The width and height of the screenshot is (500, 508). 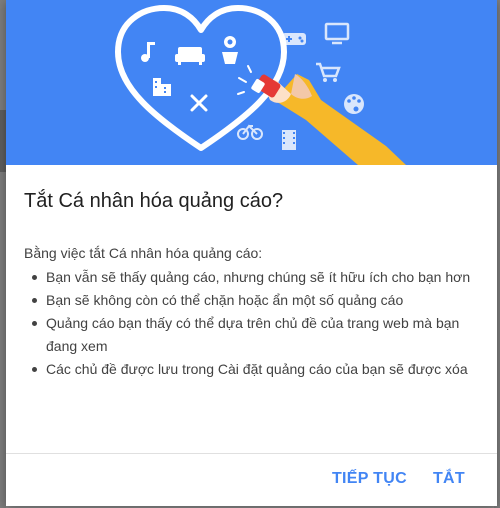 What do you see at coordinates (244, 80) in the screenshot?
I see `sparkle-lines` at bounding box center [244, 80].